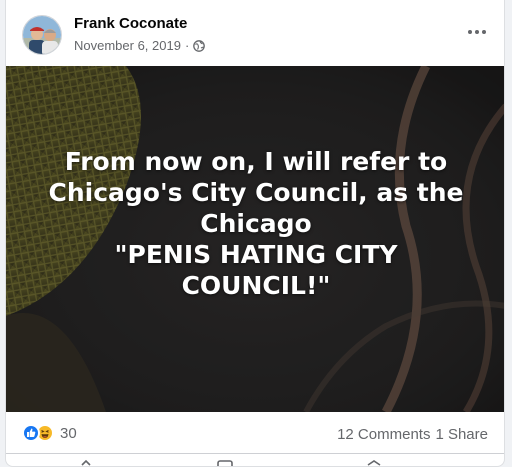 The image size is (512, 467). I want to click on caption-line: "PENIS HATING CITY, so click(256, 254).